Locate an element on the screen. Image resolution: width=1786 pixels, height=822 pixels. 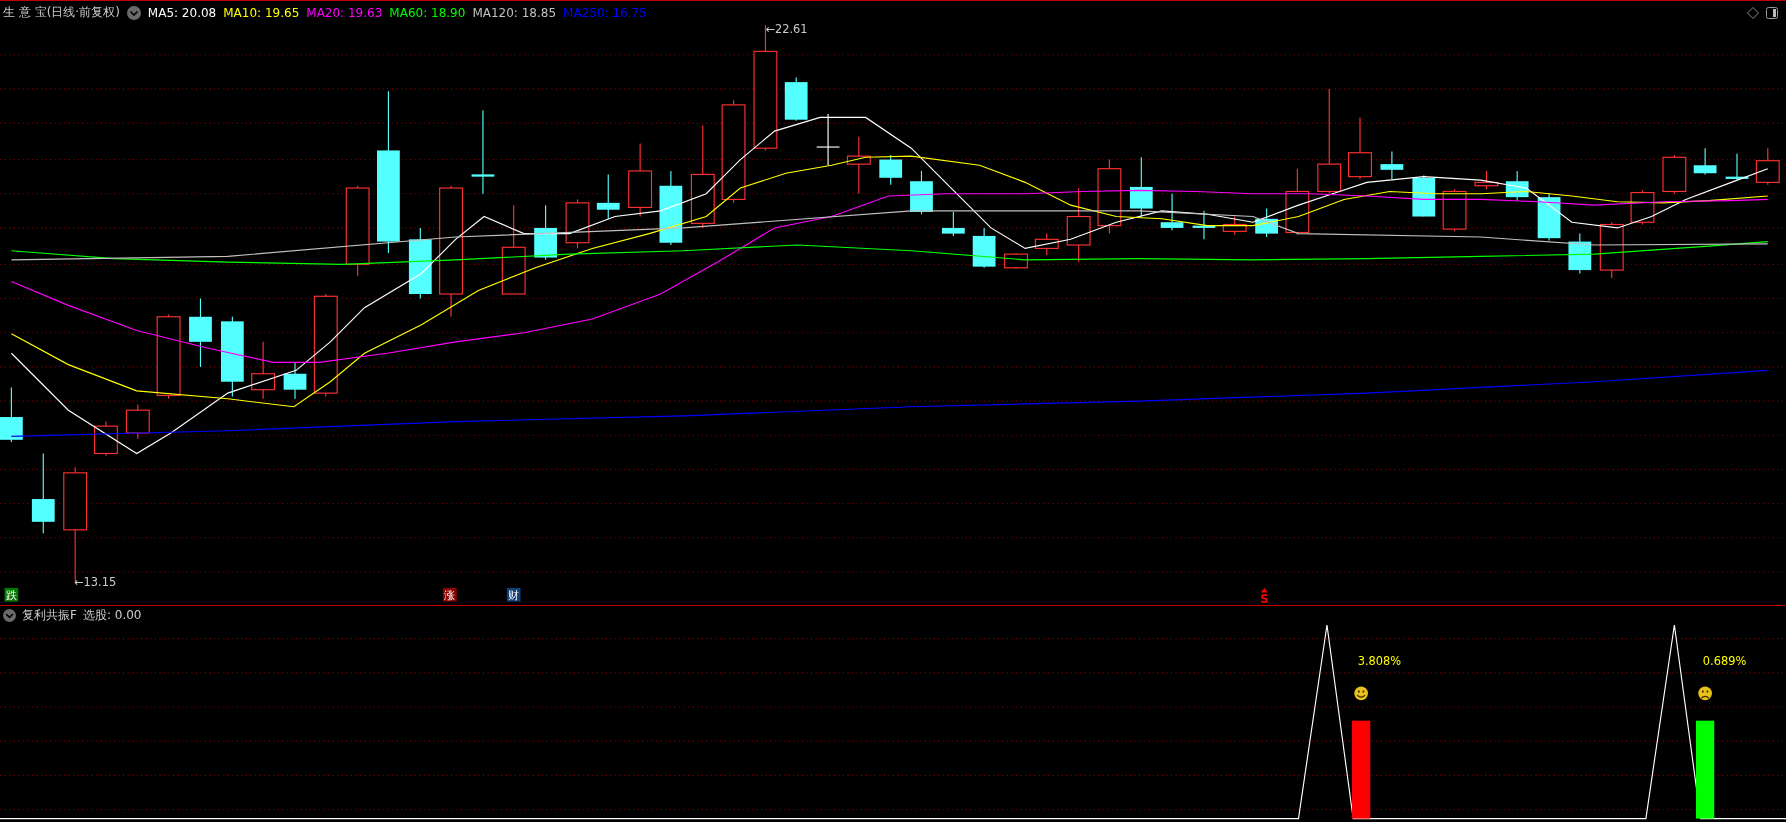
stock-title: 生 意 宝(日线·前复权) is located at coordinates (61, 12).